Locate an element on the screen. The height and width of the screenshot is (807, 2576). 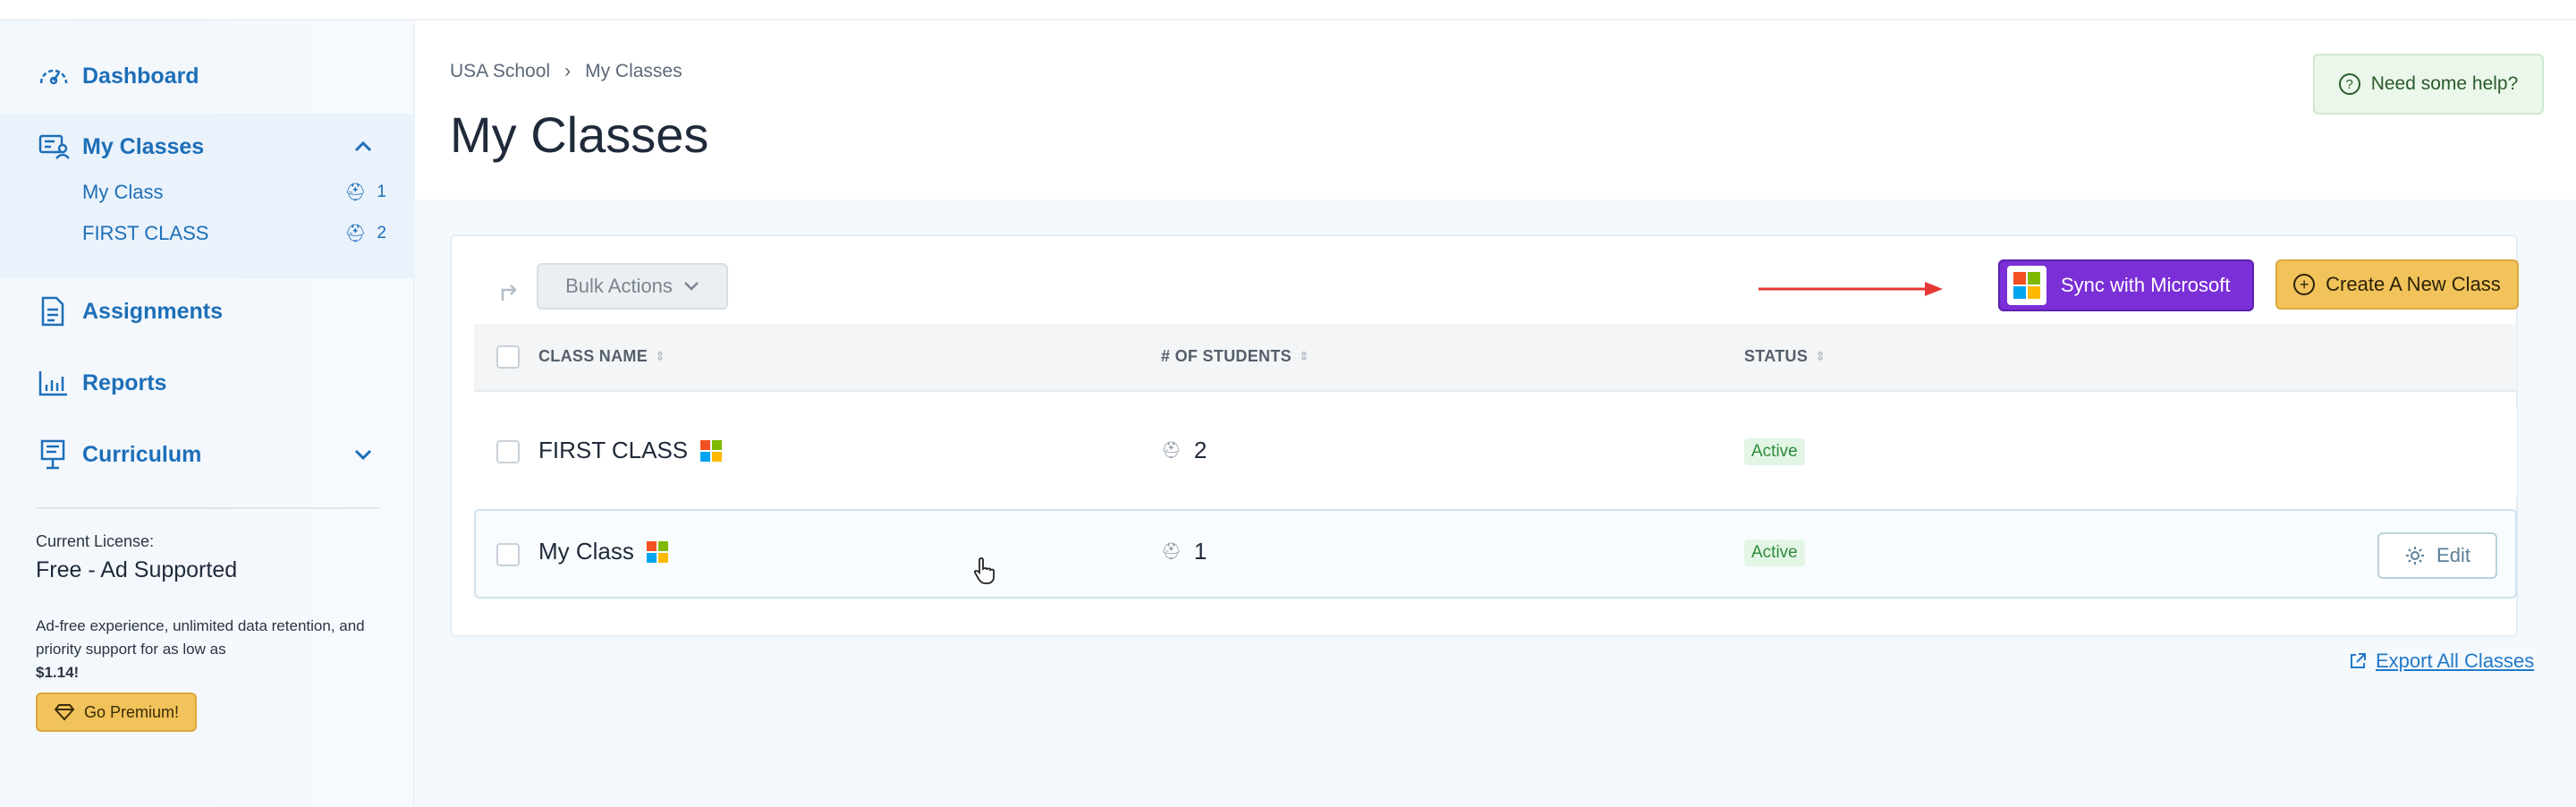
sidebar-item-curriculum: Curriculum is located at coordinates (207, 454).